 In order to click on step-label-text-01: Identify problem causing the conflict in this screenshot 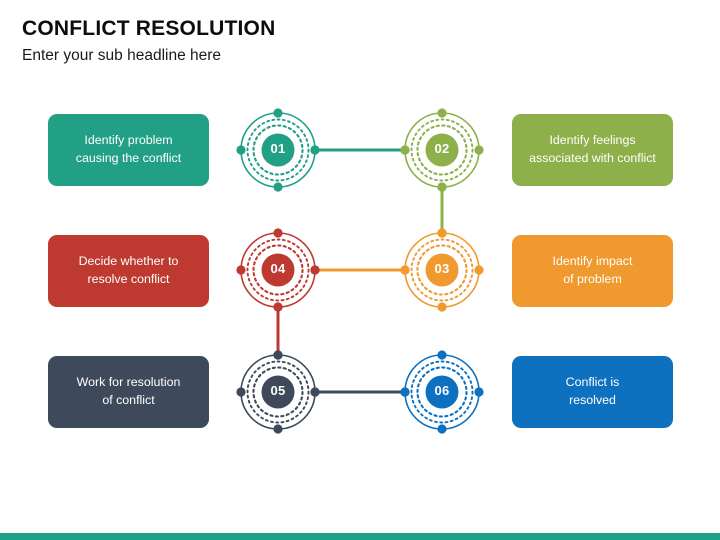, I will do `click(128, 149)`.